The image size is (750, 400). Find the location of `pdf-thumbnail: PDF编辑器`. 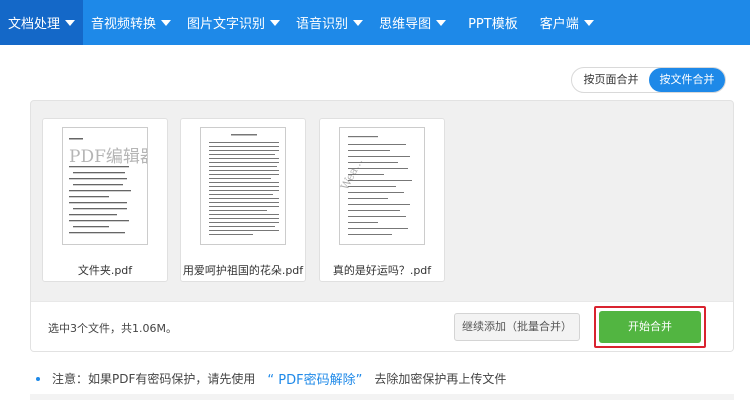

pdf-thumbnail: PDF编辑器 is located at coordinates (105, 186).